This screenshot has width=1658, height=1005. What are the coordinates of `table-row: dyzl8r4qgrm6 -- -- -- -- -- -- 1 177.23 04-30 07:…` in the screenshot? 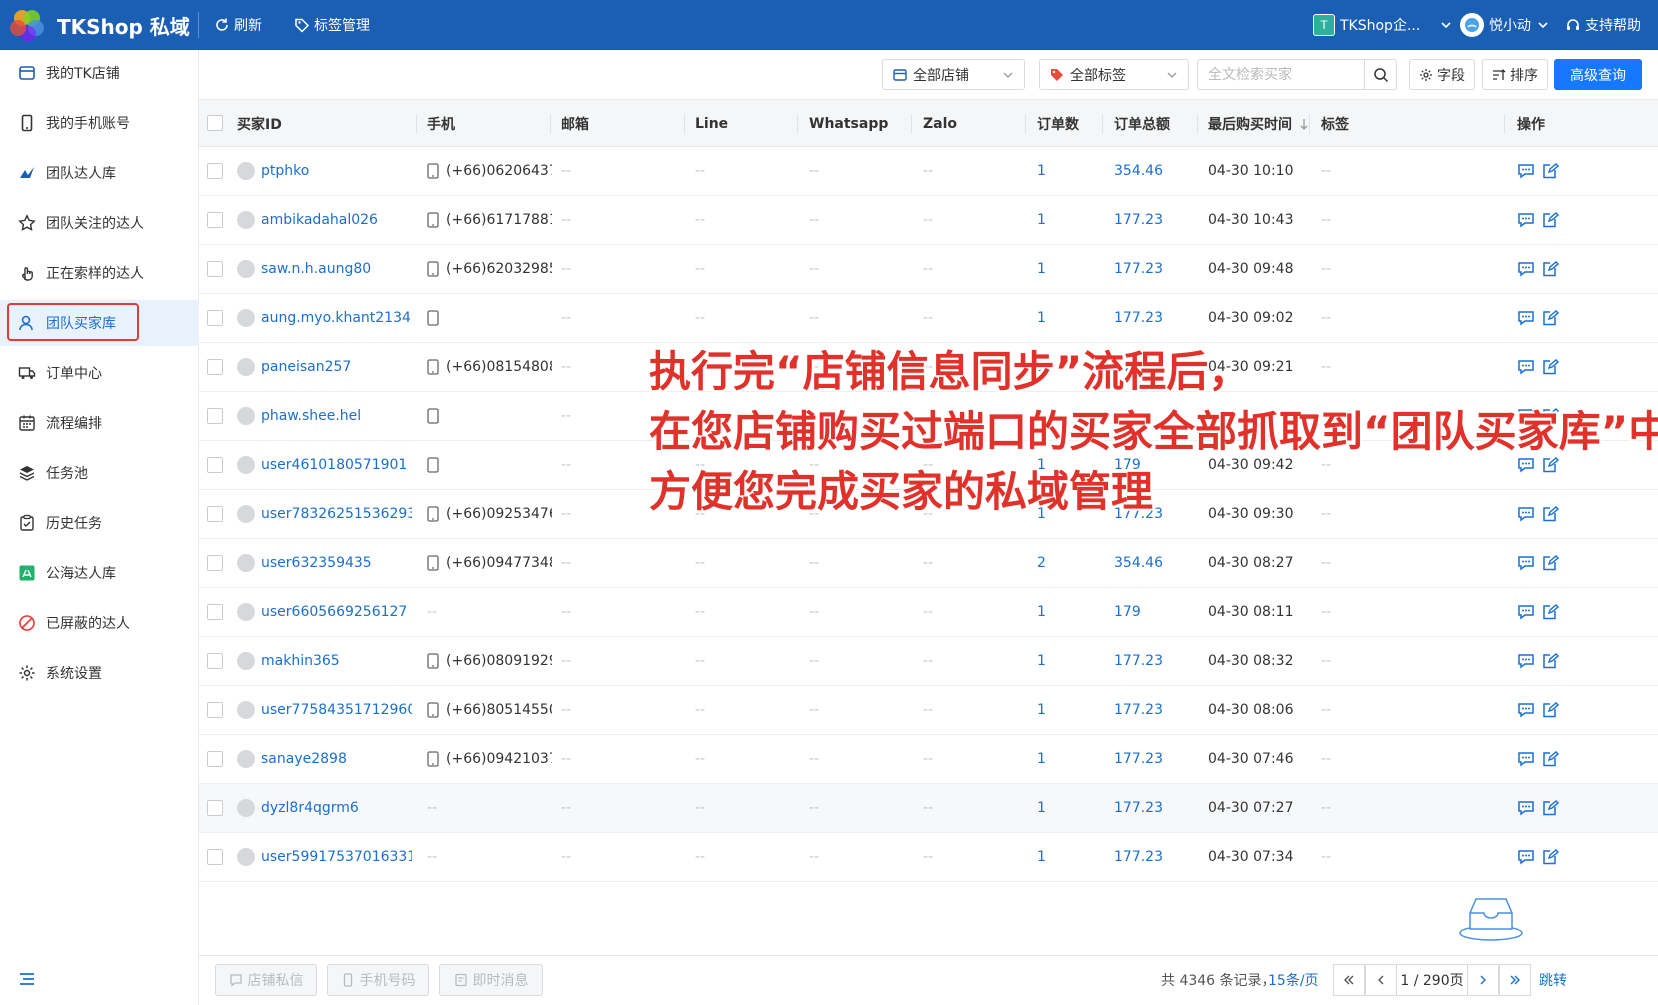 It's located at (928, 808).